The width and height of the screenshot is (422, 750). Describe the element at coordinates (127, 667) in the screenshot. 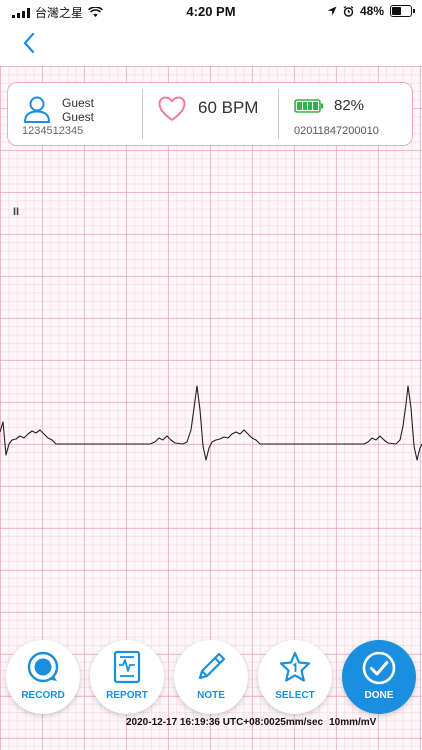

I see `report-icon` at that location.